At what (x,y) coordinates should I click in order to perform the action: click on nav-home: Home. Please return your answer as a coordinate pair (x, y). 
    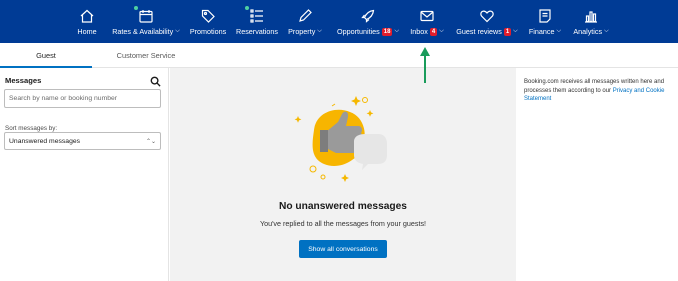
    Looking at the image, I should click on (87, 21).